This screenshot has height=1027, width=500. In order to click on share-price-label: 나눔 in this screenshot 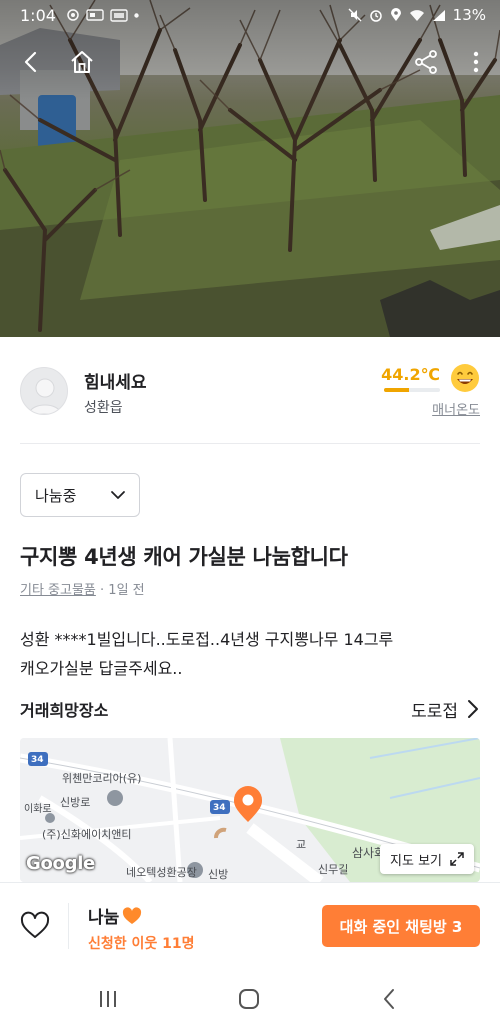, I will do `click(115, 915)`.